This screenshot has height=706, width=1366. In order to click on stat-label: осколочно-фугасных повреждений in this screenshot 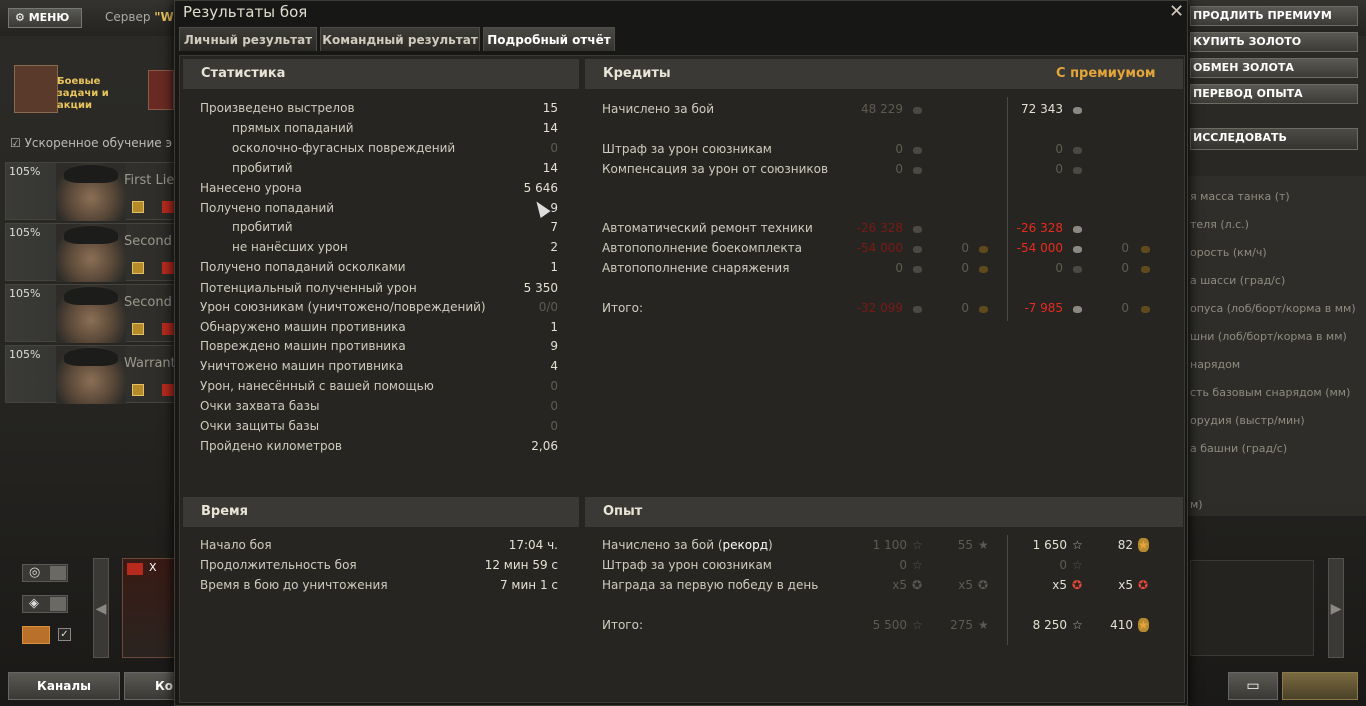, I will do `click(344, 148)`.